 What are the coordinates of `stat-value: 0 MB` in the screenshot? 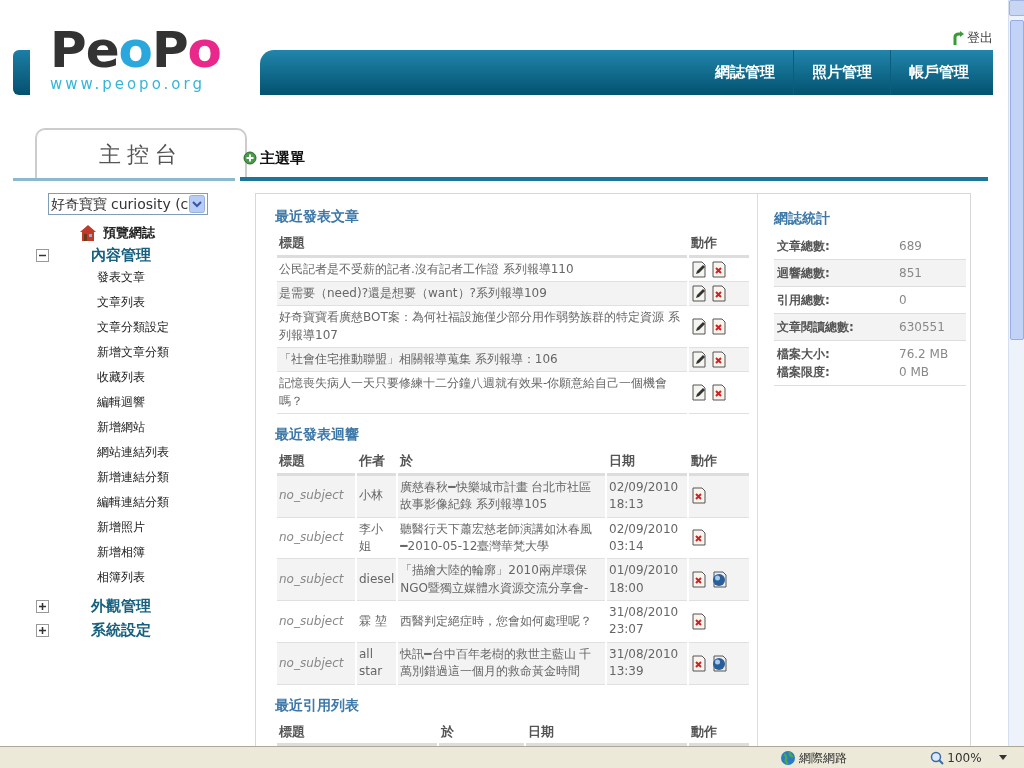 It's located at (915, 372).